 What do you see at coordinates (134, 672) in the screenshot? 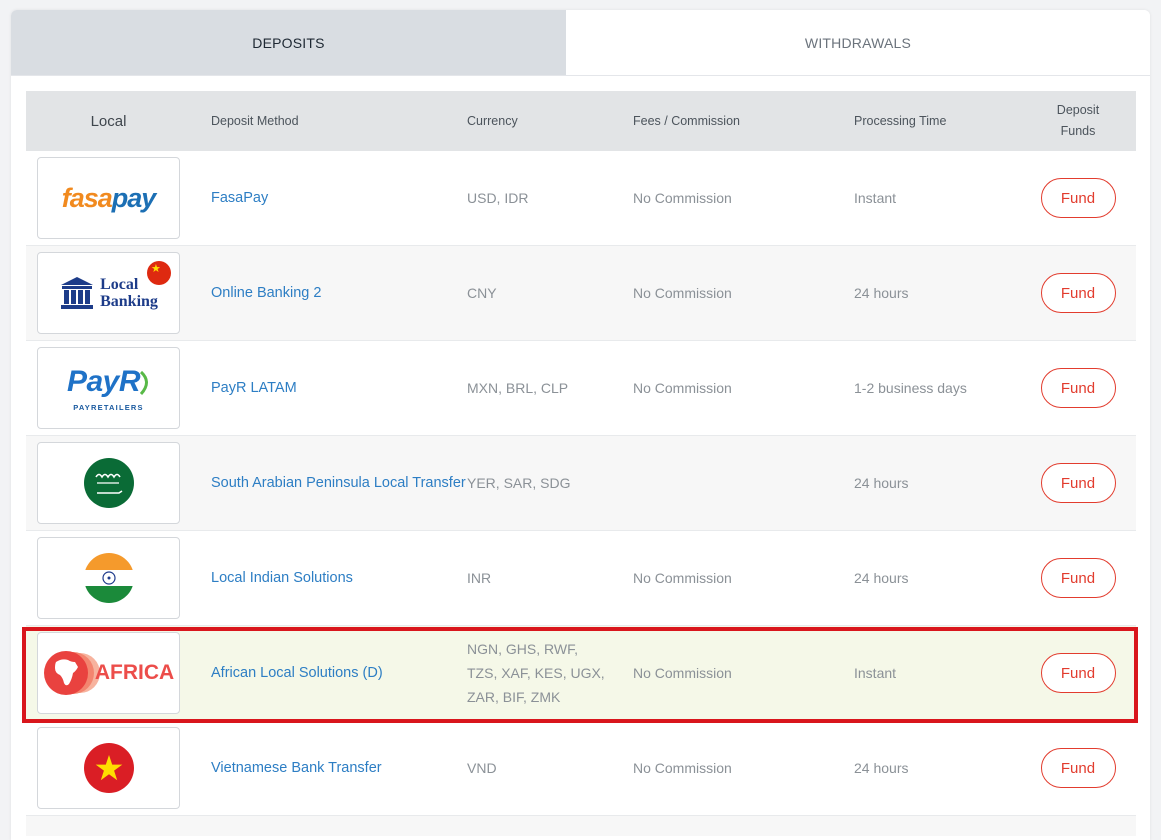
I see `africa-logo-text: AFRICA` at bounding box center [134, 672].